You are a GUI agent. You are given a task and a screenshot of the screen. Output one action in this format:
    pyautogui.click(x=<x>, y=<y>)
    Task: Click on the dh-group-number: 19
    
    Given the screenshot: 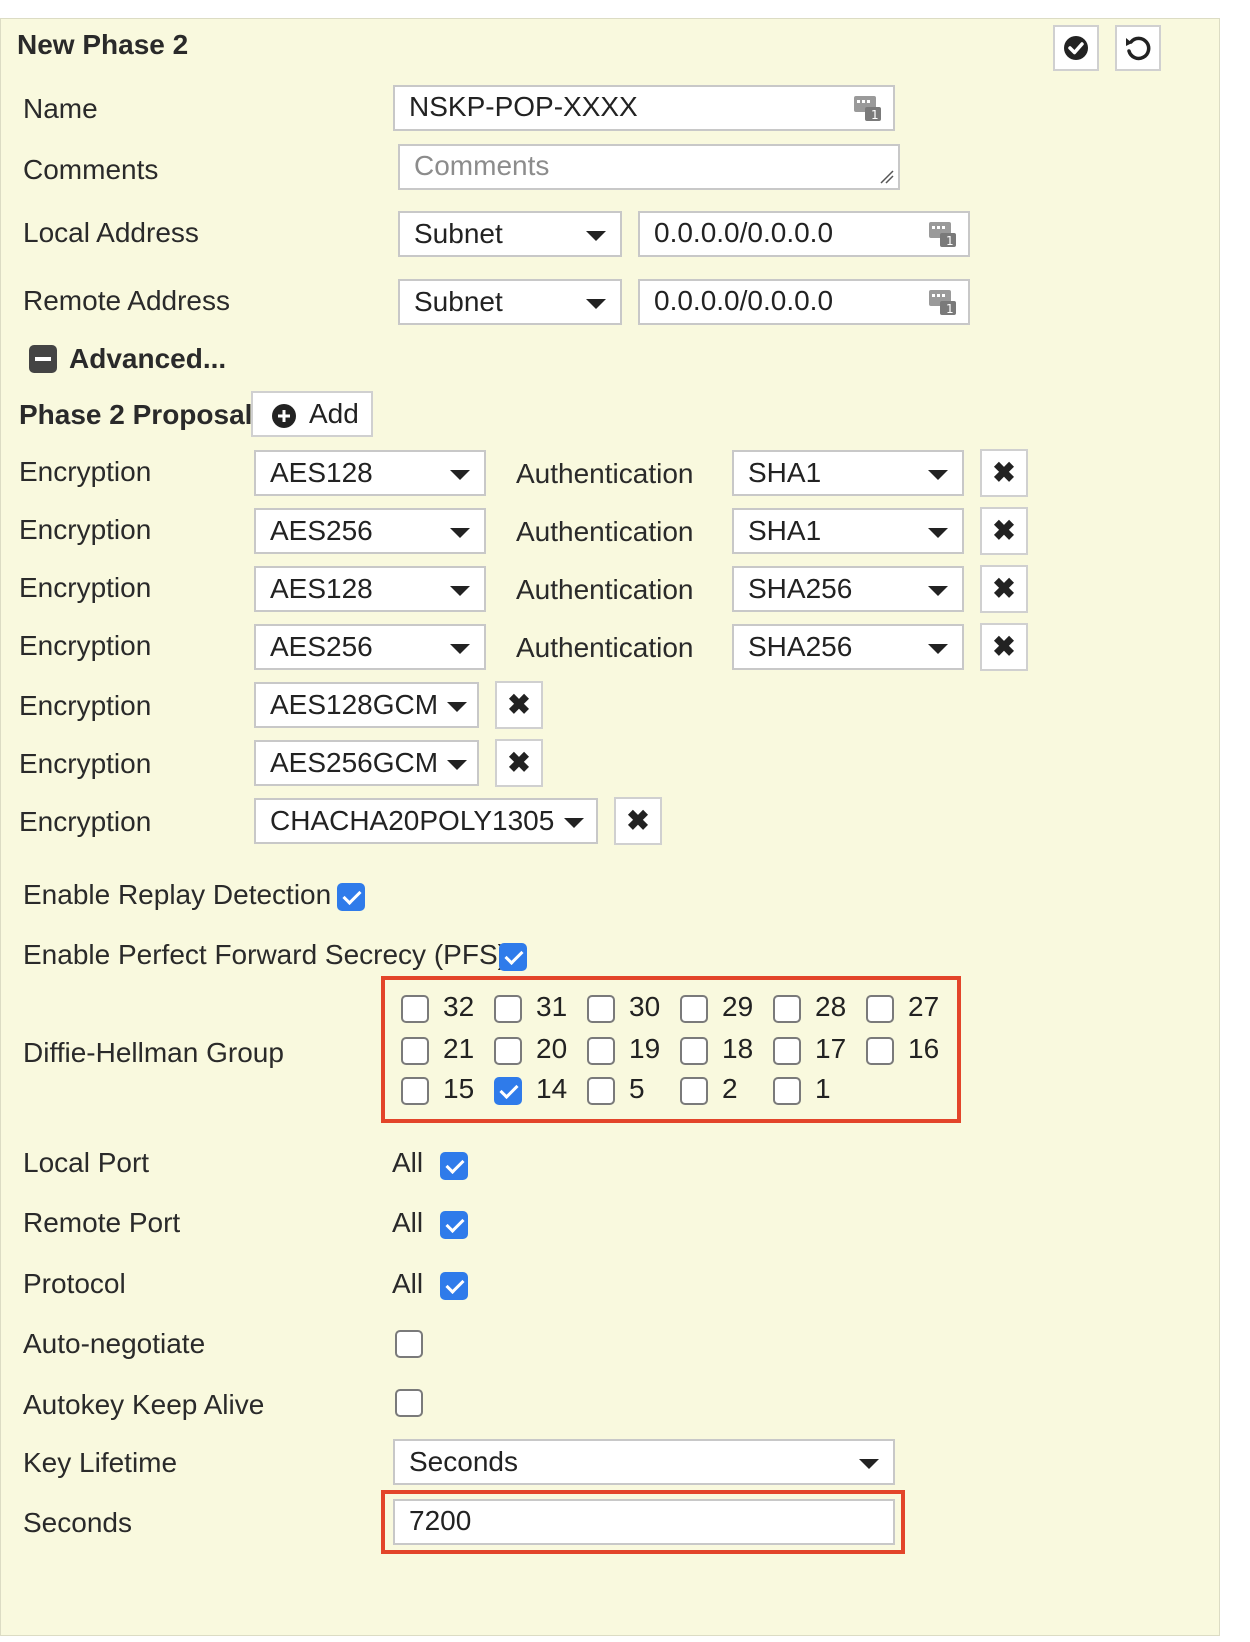 What is the action you would take?
    pyautogui.click(x=645, y=1048)
    